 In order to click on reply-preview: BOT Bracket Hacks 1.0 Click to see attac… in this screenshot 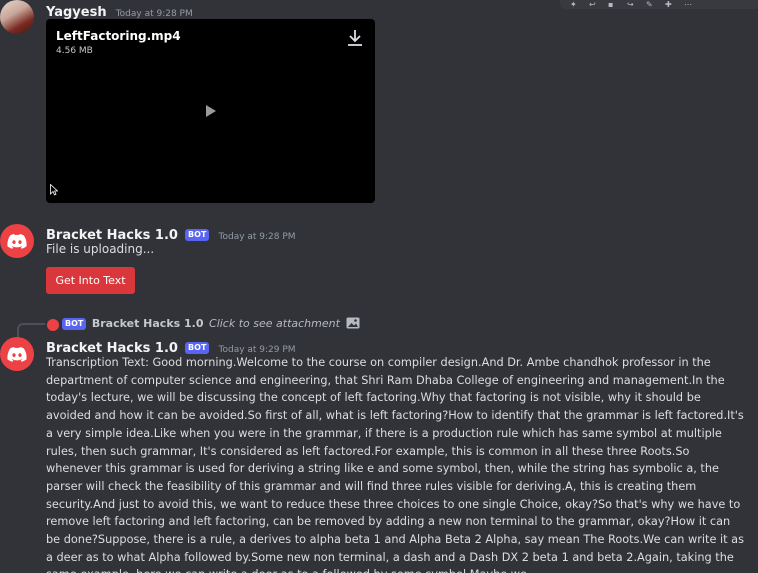, I will do `click(211, 323)`.